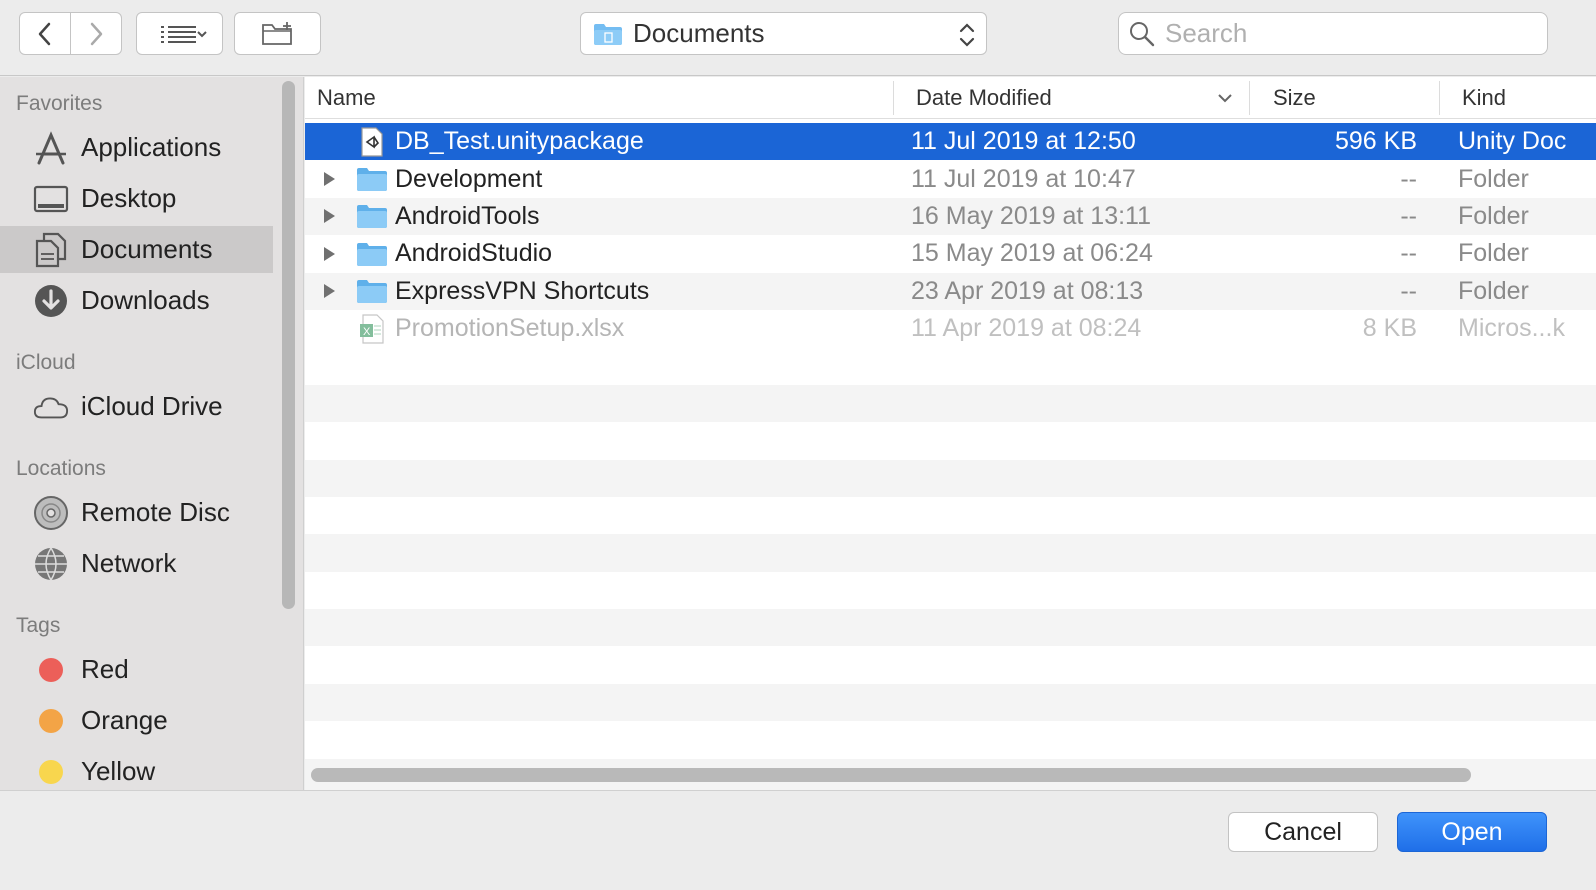 Image resolution: width=1596 pixels, height=890 pixels. I want to click on tags-heading: Tags, so click(38, 625).